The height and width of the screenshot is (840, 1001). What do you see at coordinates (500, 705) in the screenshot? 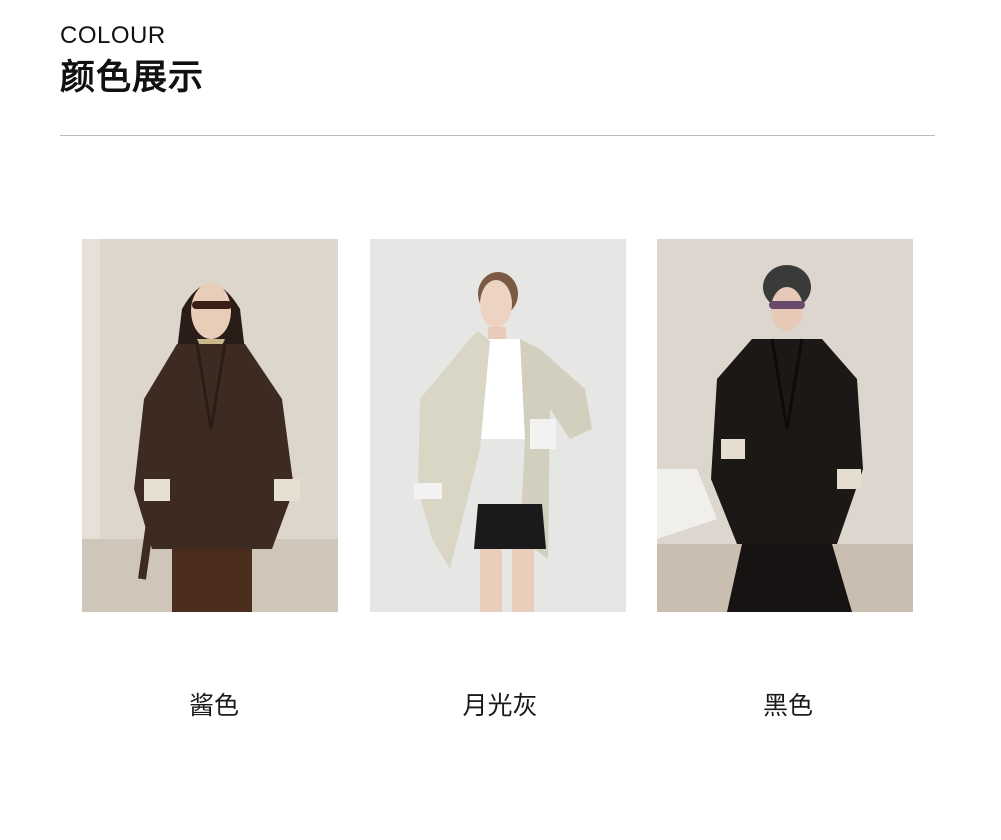
I see `colour-label-moonlight-grey: 月光灰` at bounding box center [500, 705].